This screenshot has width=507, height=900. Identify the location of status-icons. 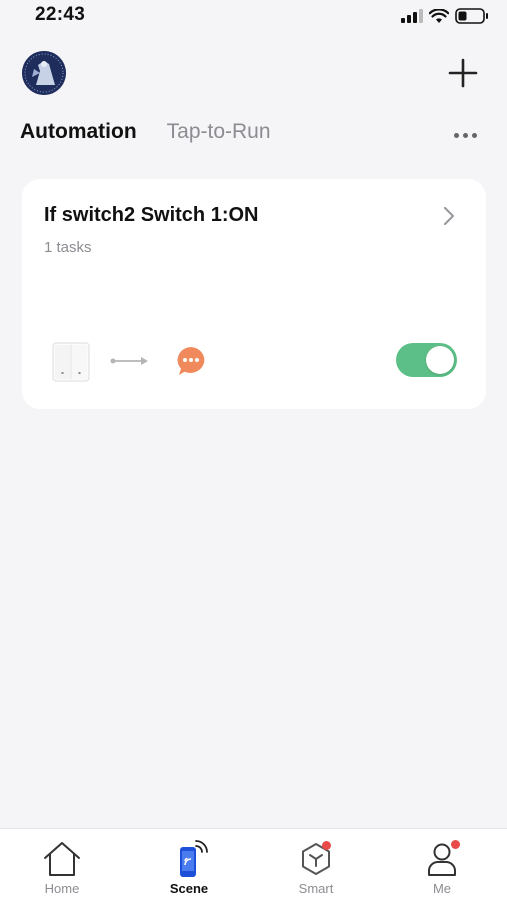
(445, 16).